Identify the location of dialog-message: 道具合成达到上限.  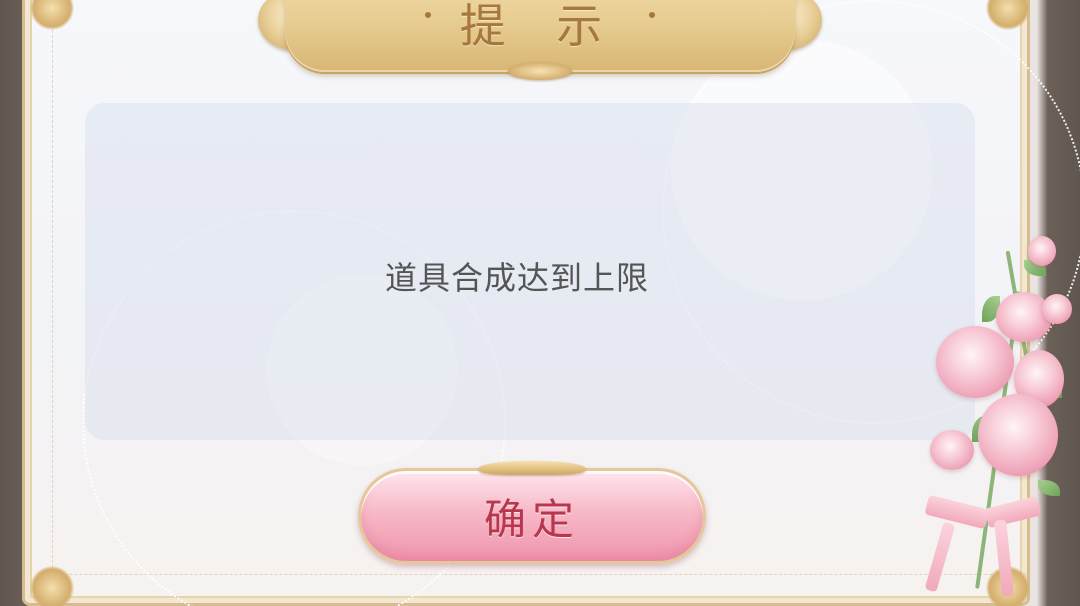
(516, 278).